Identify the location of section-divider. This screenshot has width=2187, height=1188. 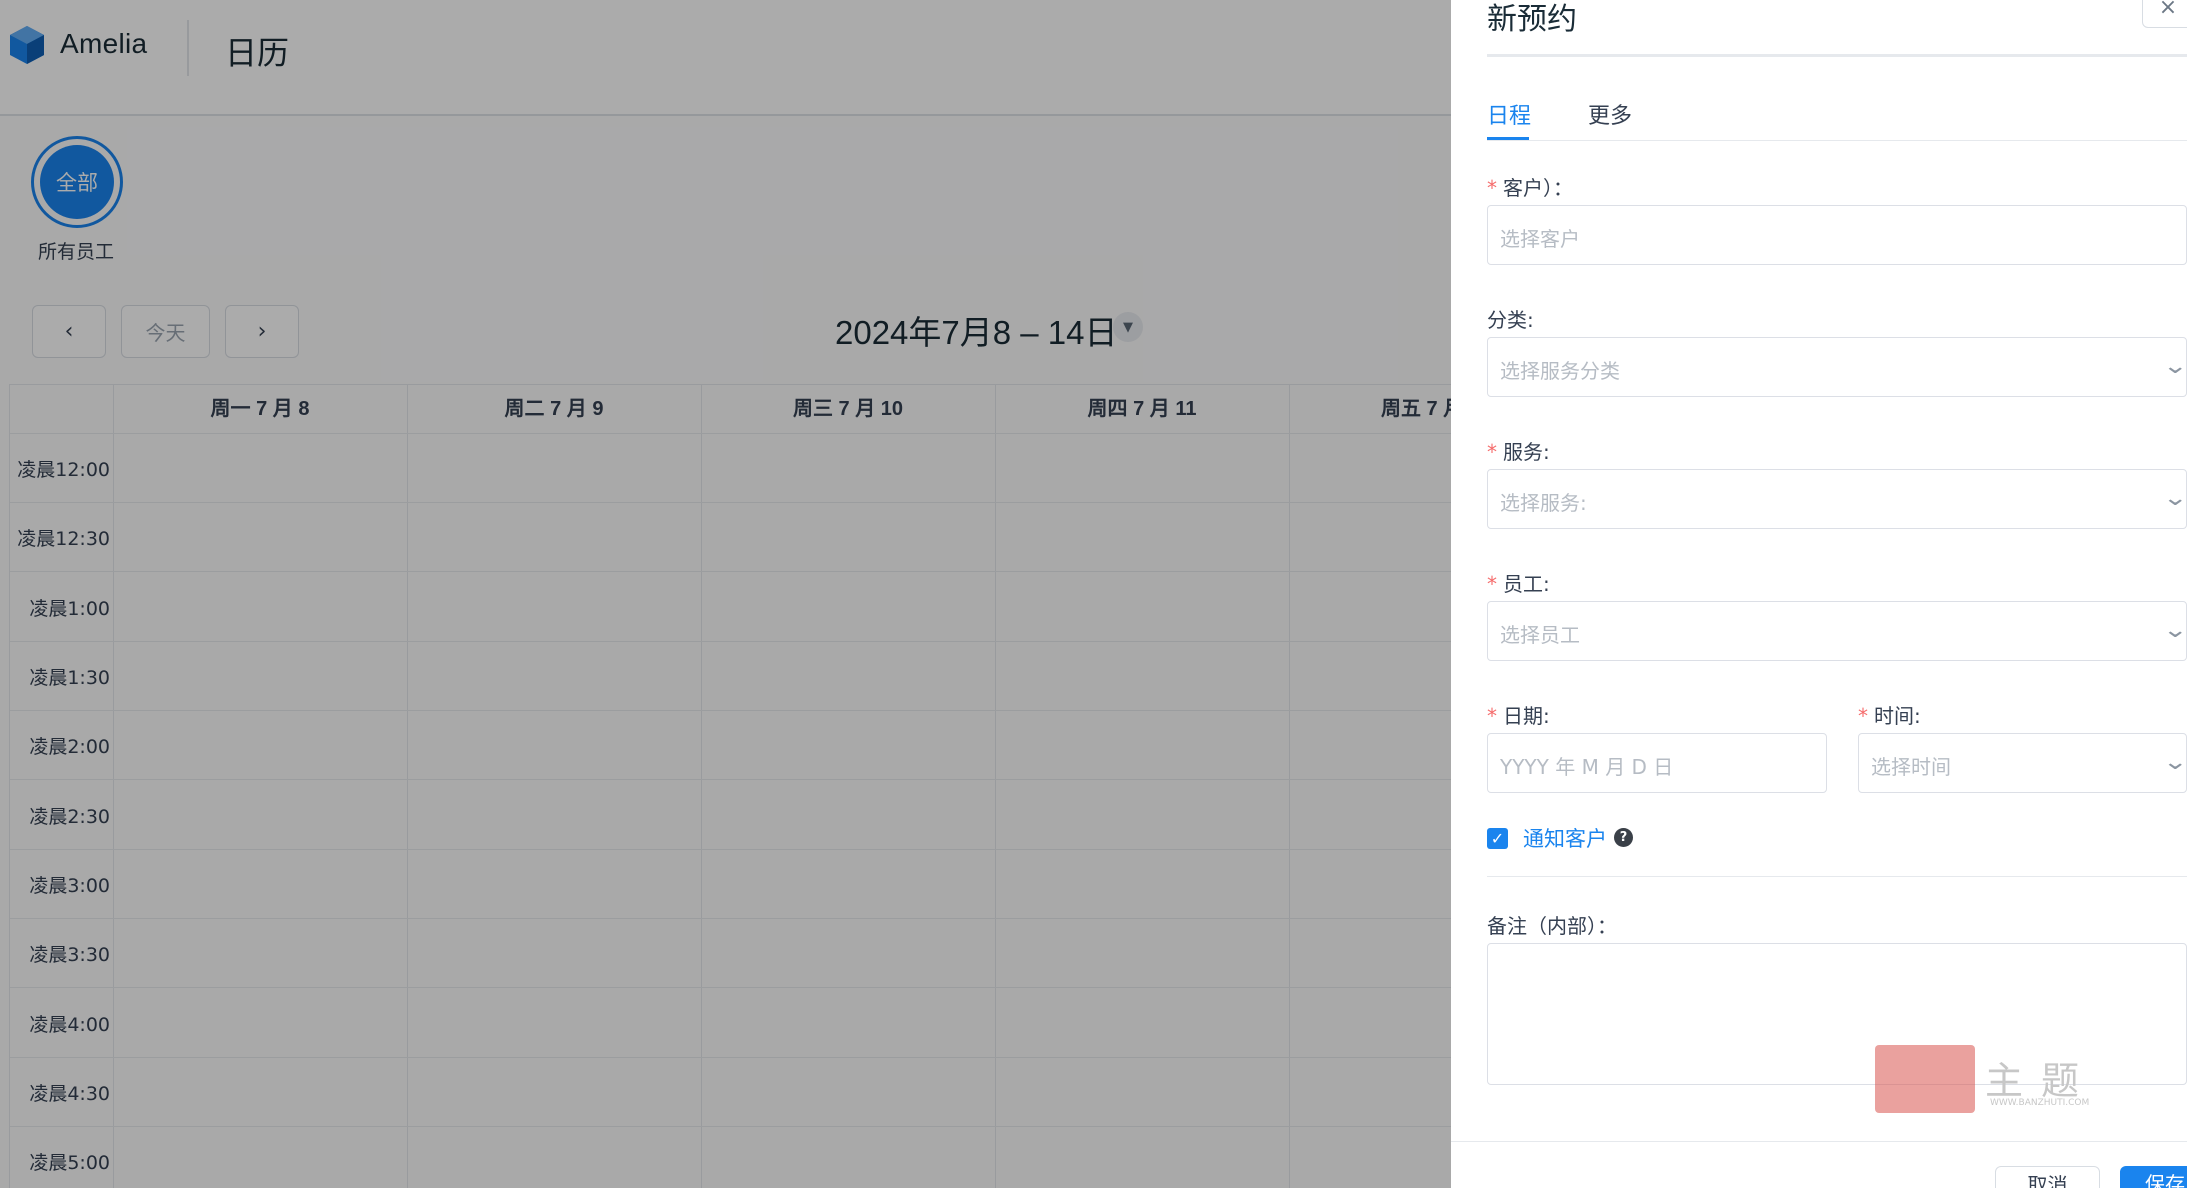
(1837, 876).